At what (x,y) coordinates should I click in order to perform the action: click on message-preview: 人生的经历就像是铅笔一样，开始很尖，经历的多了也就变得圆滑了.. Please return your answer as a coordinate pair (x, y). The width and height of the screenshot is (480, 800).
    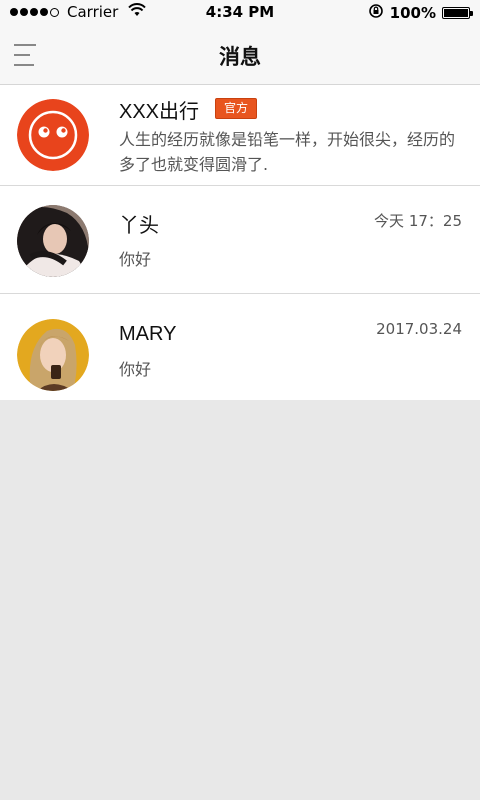
    Looking at the image, I should click on (287, 152).